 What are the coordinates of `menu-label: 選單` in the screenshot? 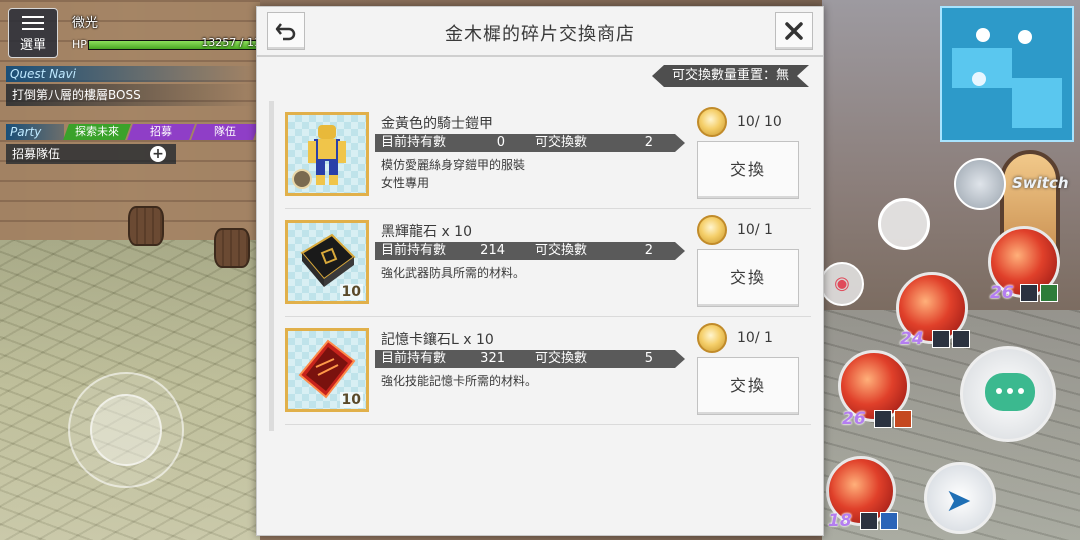 It's located at (32, 45).